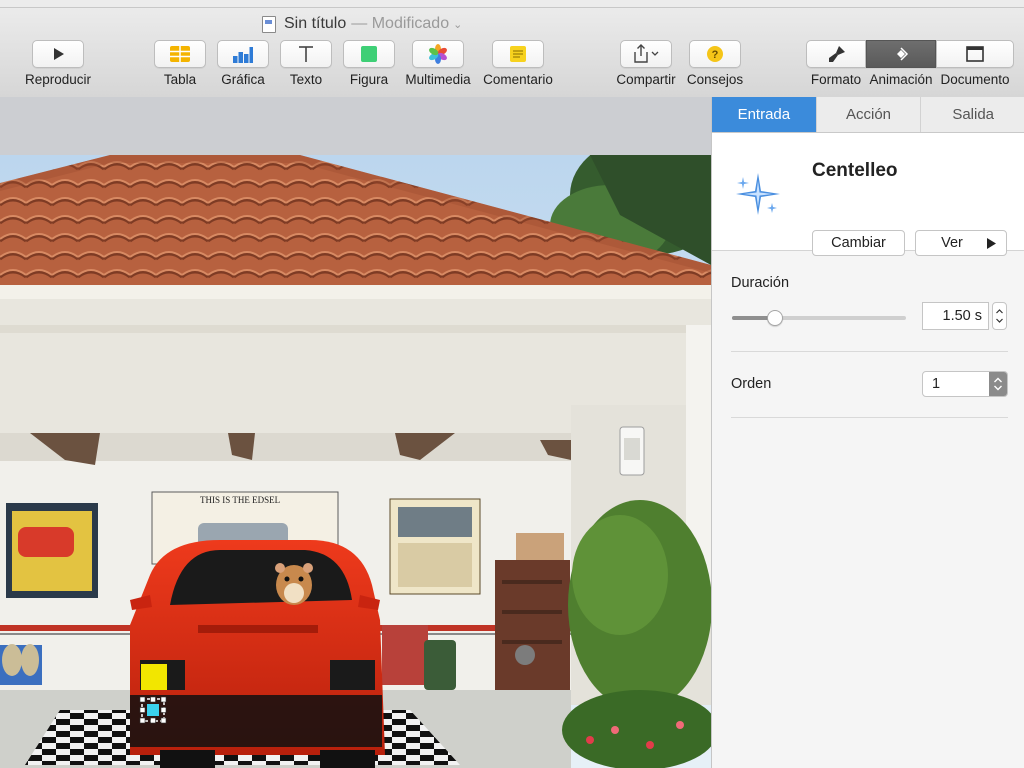 The image size is (1024, 768). I want to click on table-label: Tabla, so click(180, 79).